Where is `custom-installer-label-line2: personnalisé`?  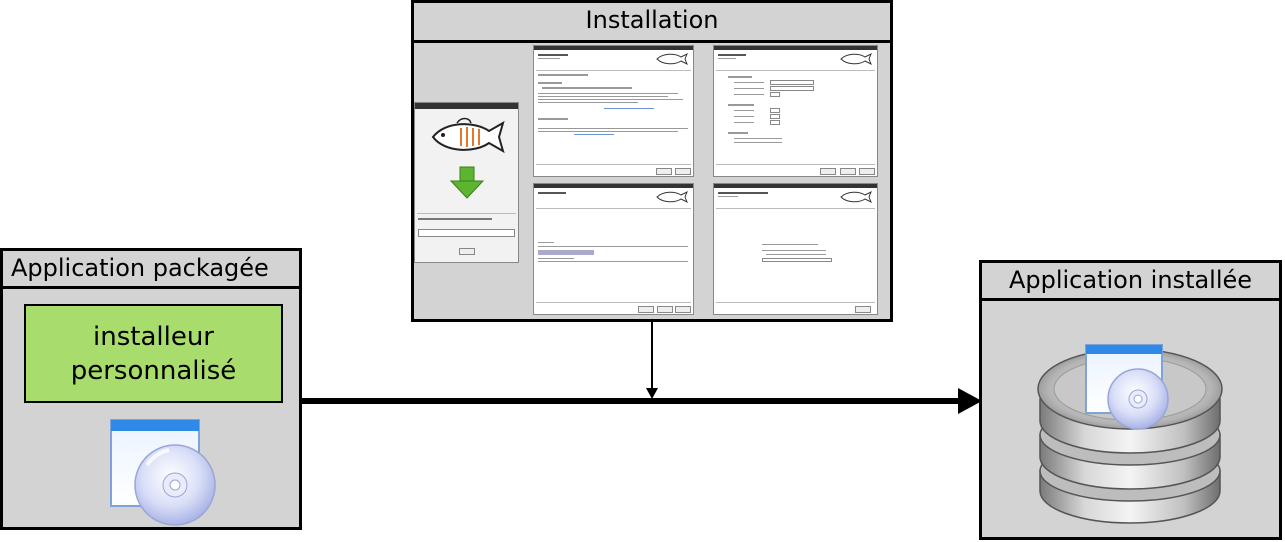 custom-installer-label-line2: personnalisé is located at coordinates (153, 370).